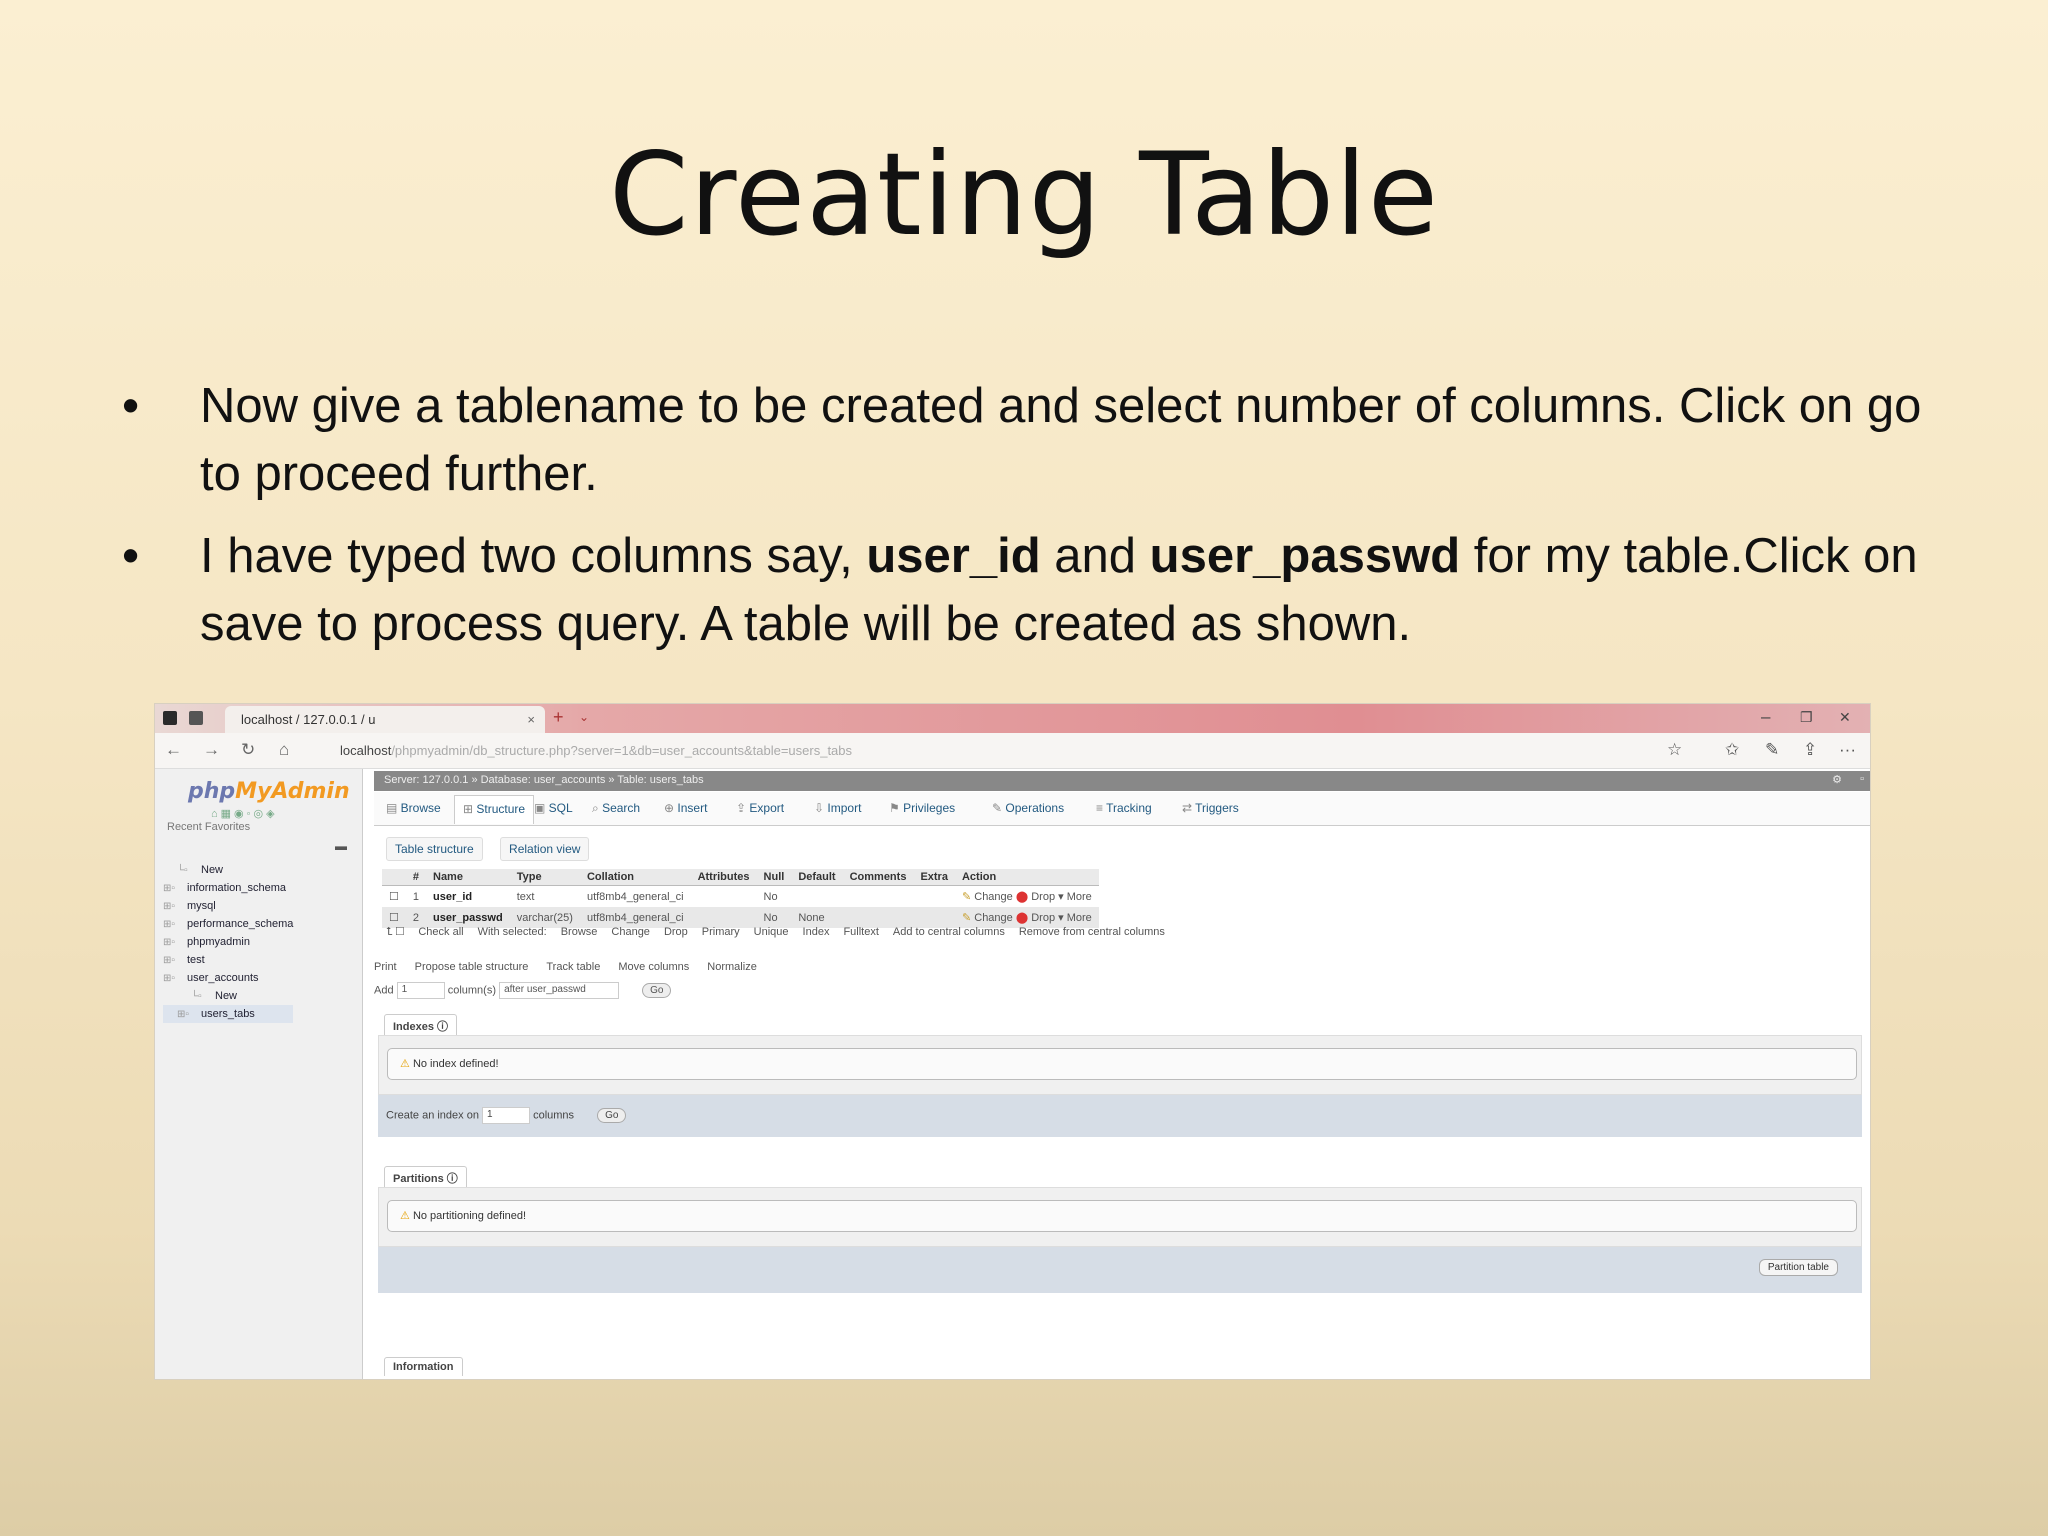  Describe the element at coordinates (385, 967) in the screenshot. I see `table-action-0: Print` at that location.